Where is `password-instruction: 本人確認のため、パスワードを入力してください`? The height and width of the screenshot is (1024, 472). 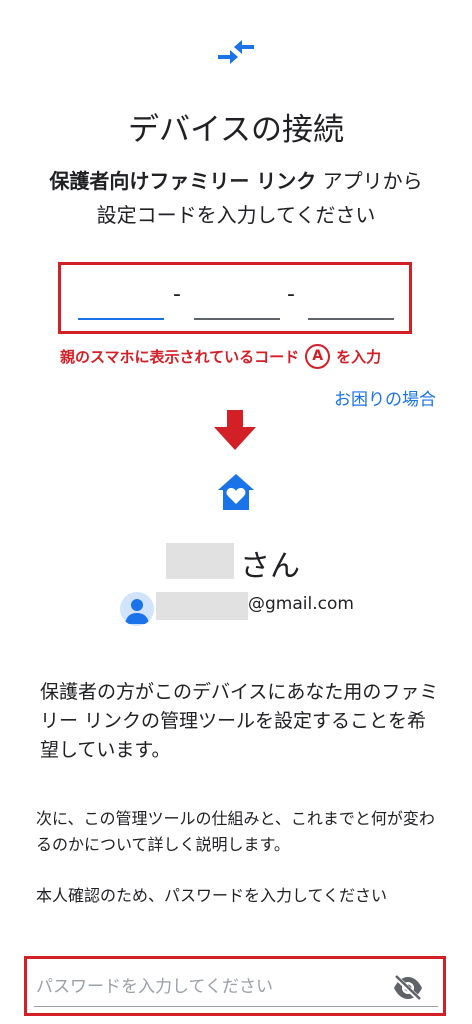 password-instruction: 本人確認のため、パスワードを入力してください is located at coordinates (212, 895).